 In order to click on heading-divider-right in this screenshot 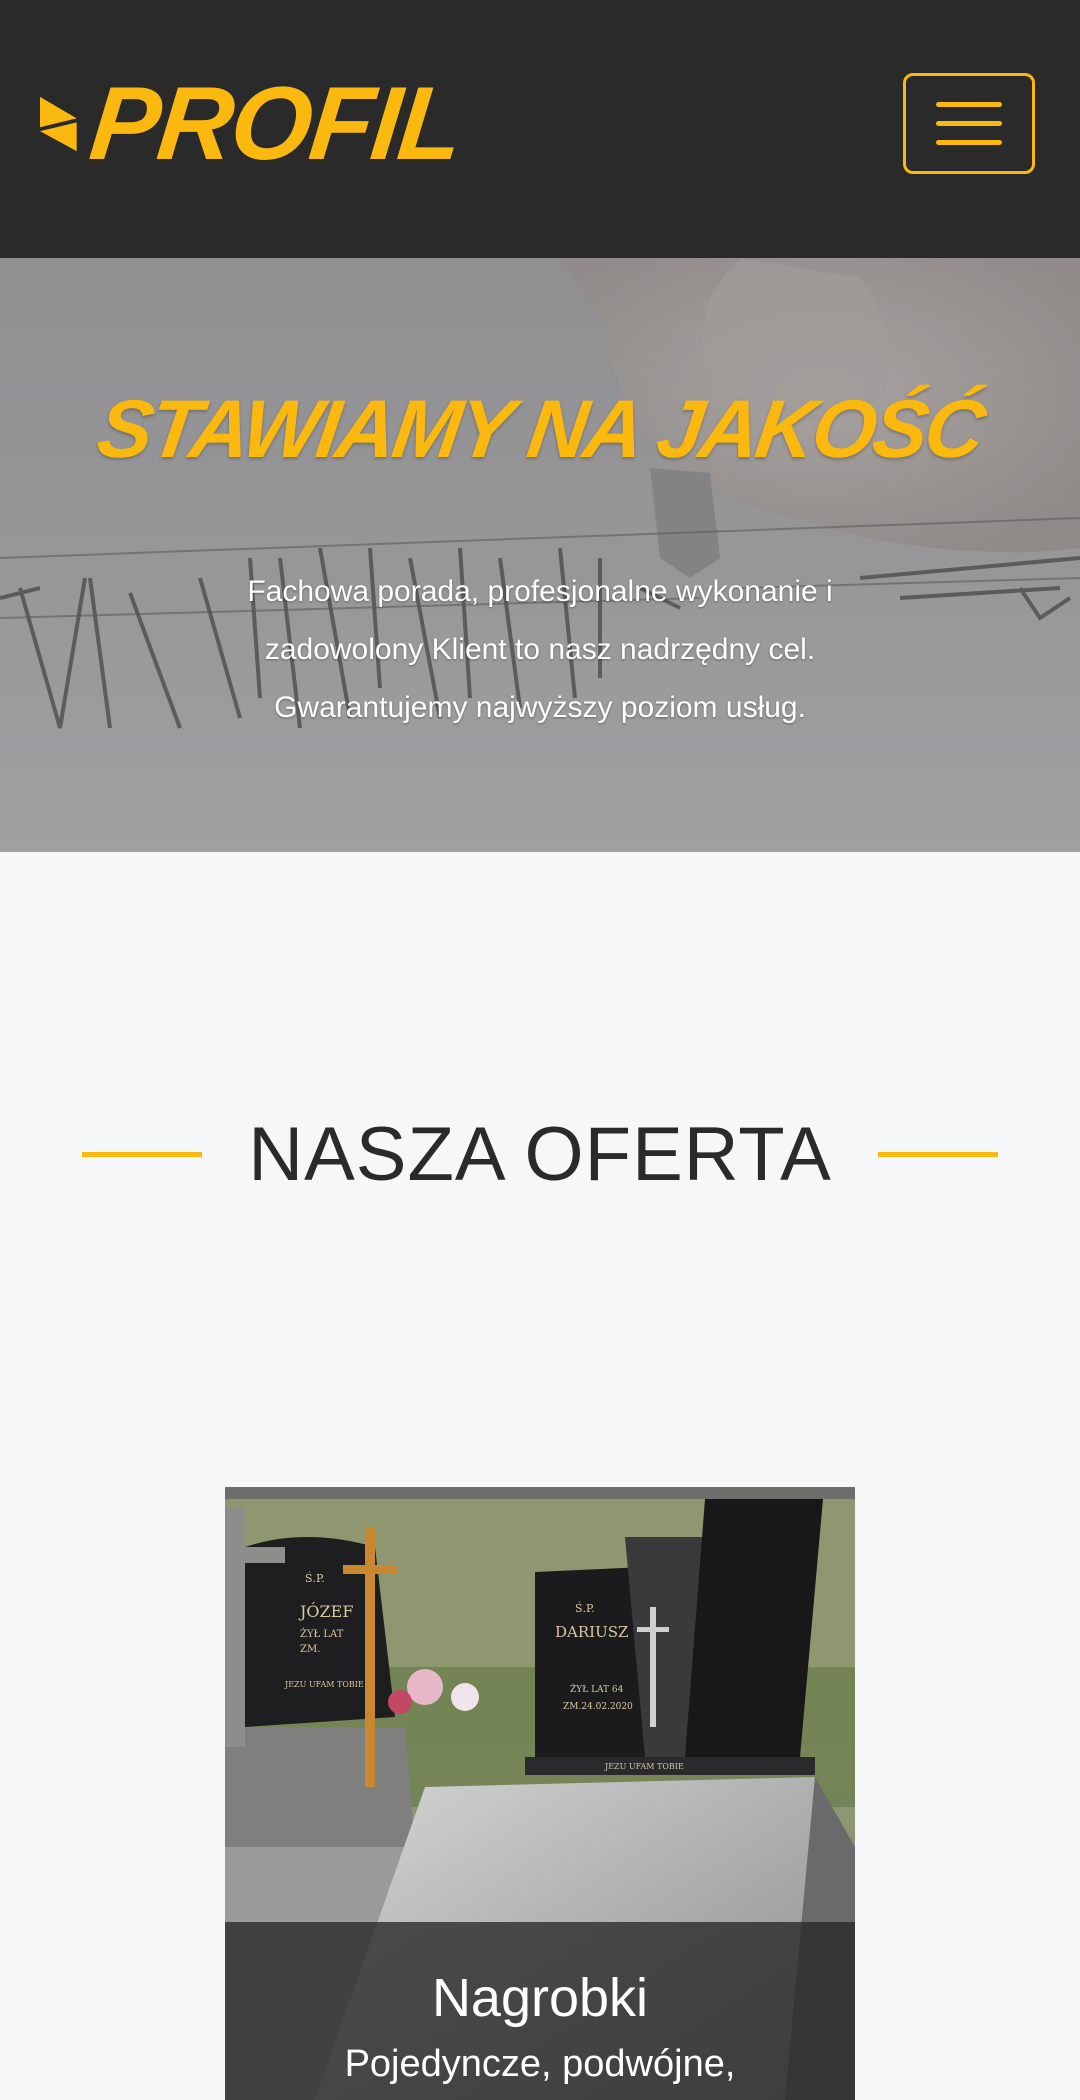, I will do `click(938, 1154)`.